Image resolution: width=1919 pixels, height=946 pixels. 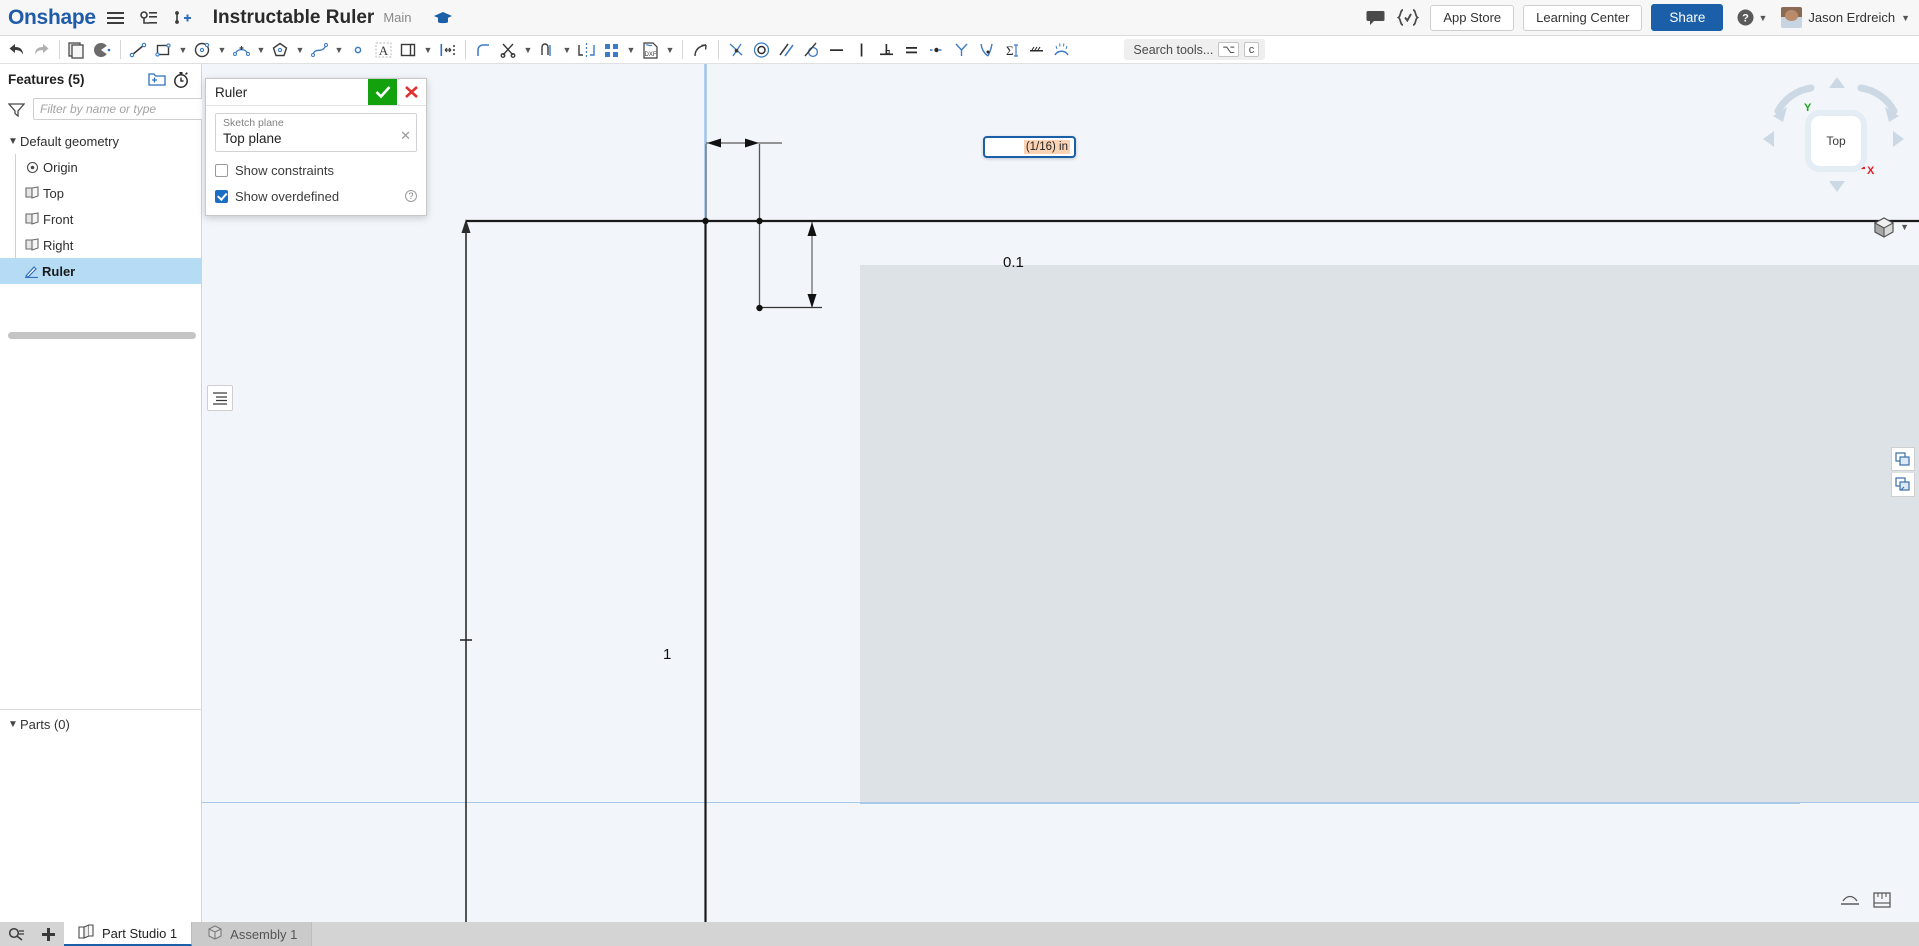 I want to click on tree-scrollbar, so click(x=102, y=335).